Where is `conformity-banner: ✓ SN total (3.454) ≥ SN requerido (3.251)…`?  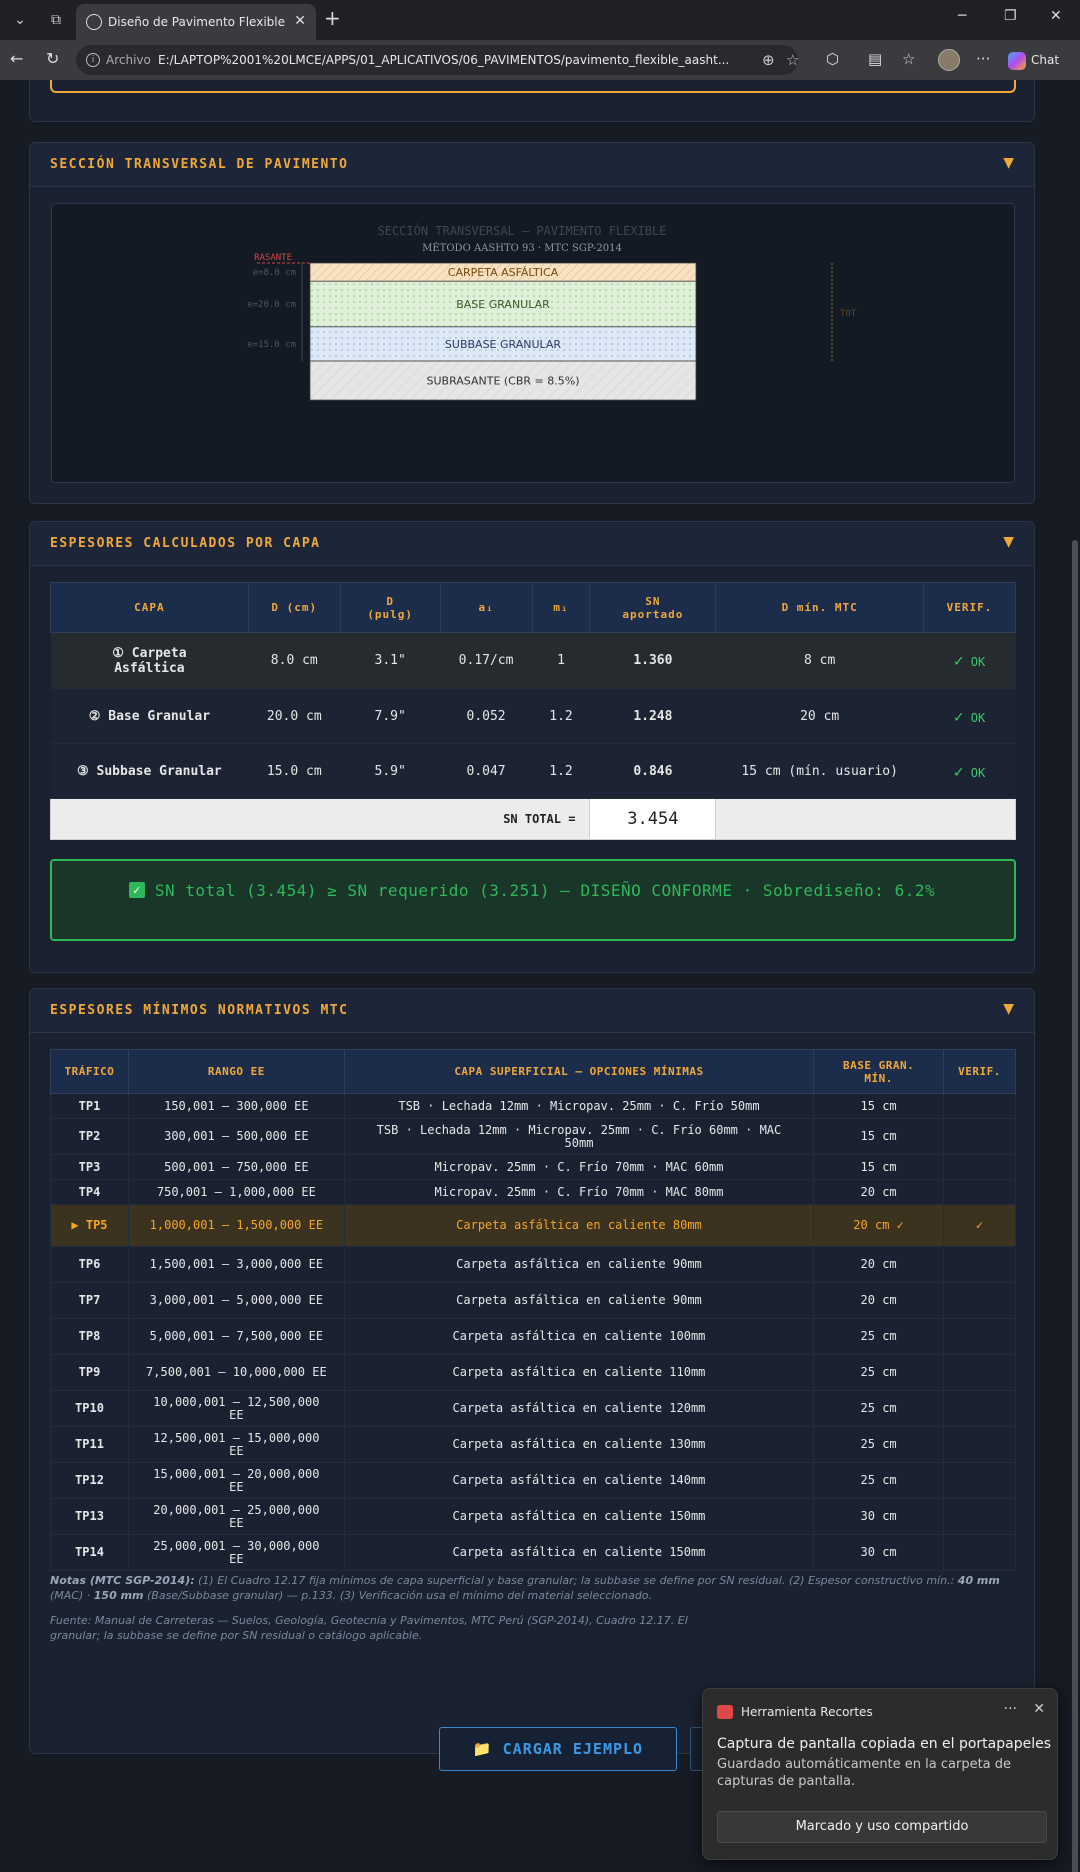
conformity-banner: ✓ SN total (3.454) ≥ SN requerido (3.251)… is located at coordinates (533, 900).